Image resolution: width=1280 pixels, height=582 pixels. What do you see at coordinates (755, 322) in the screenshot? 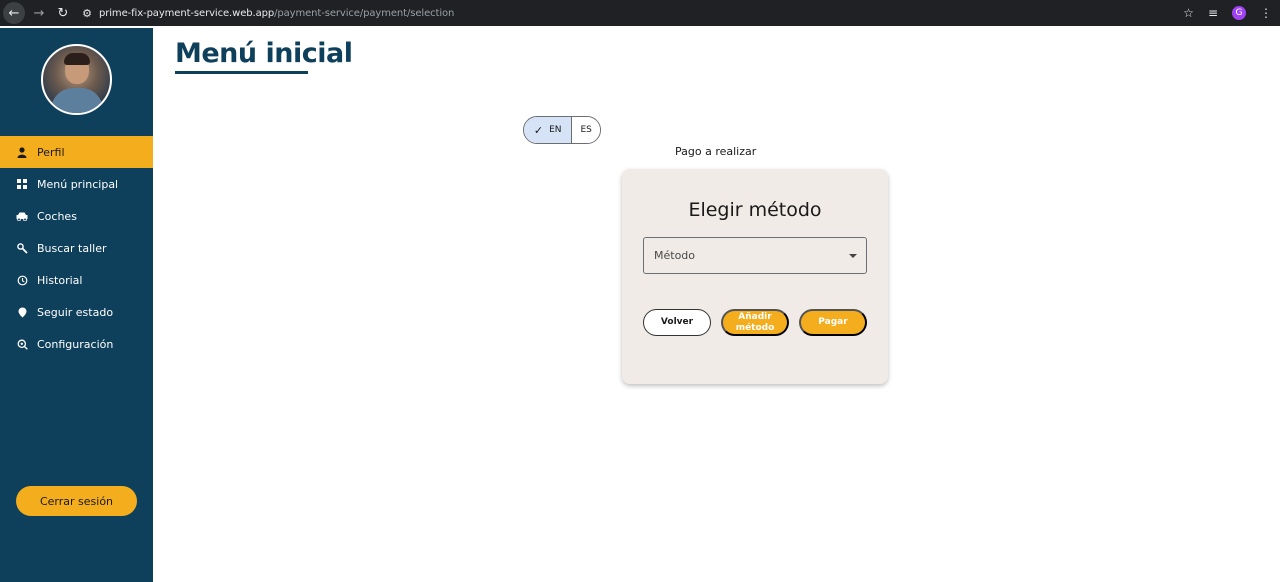
I see `add-method-button: Añadir método` at bounding box center [755, 322].